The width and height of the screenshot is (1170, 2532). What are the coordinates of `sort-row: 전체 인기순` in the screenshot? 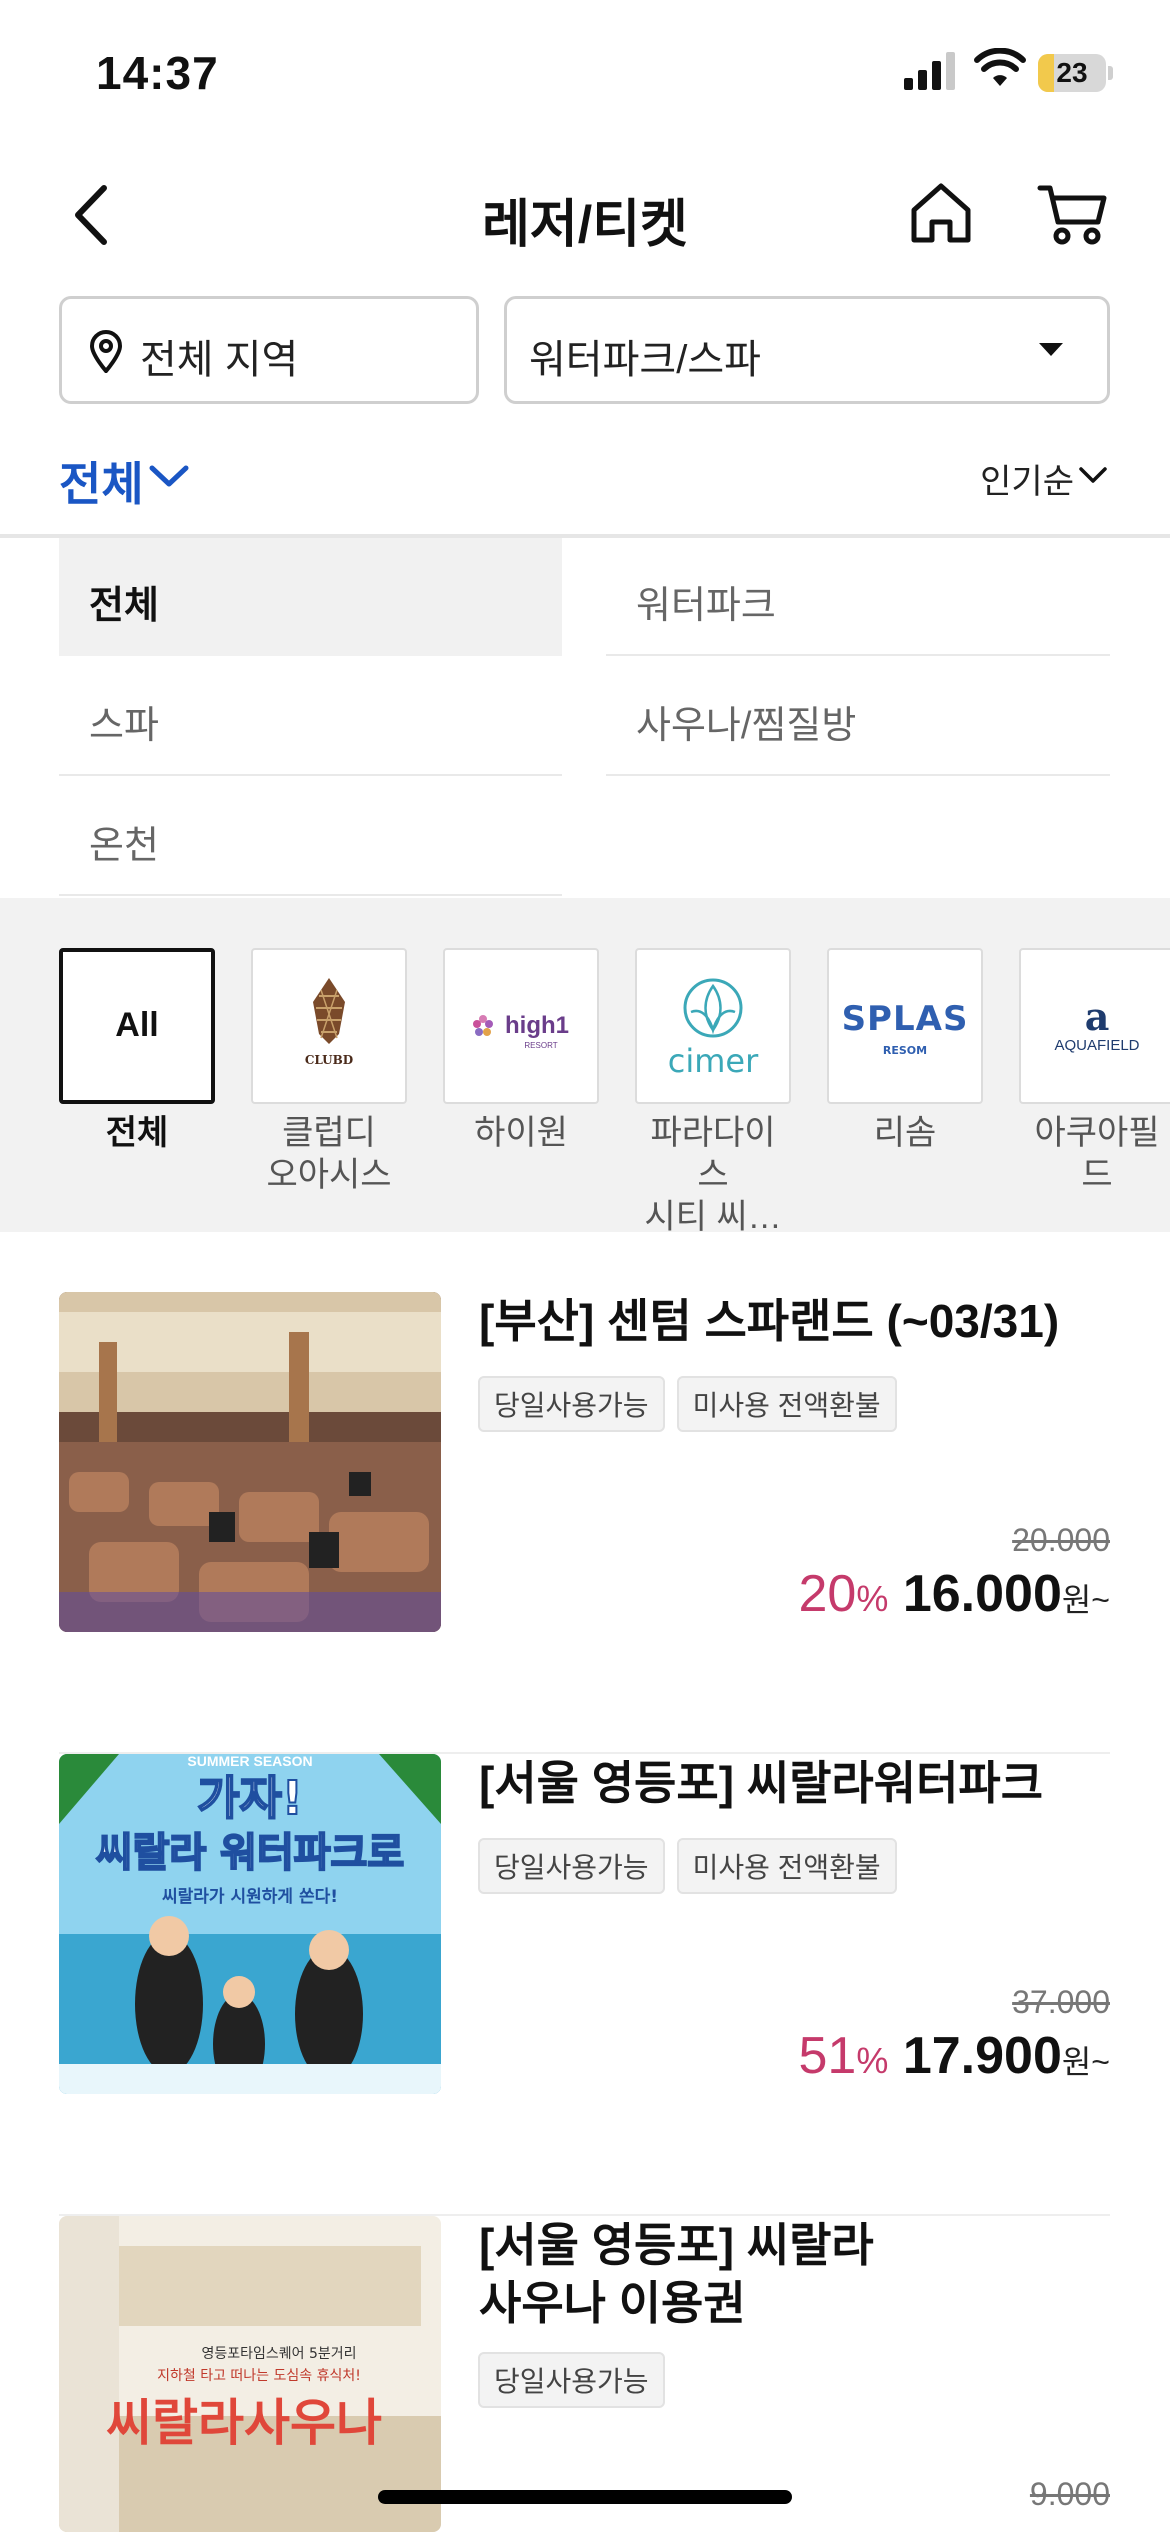 It's located at (585, 488).